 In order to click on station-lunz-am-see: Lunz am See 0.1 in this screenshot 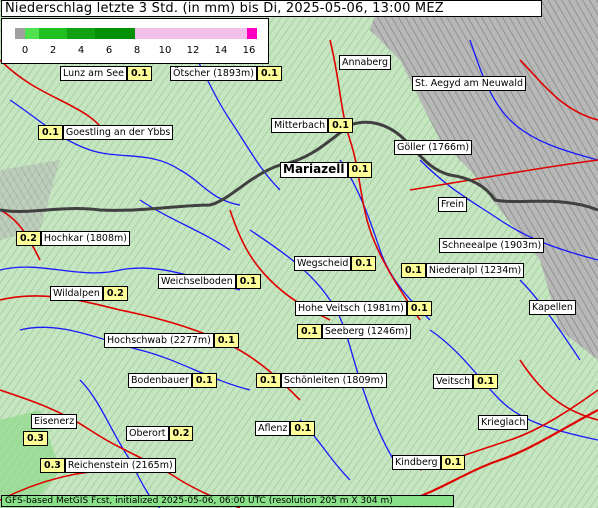, I will do `click(106, 73)`.